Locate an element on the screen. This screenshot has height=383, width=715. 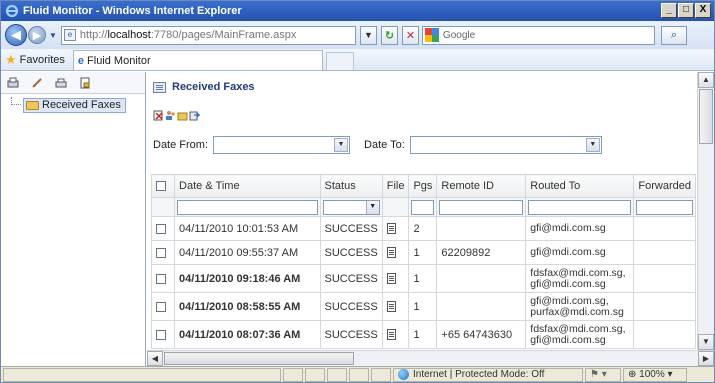
tree-item-selection: Received Faxes is located at coordinates (74, 105).